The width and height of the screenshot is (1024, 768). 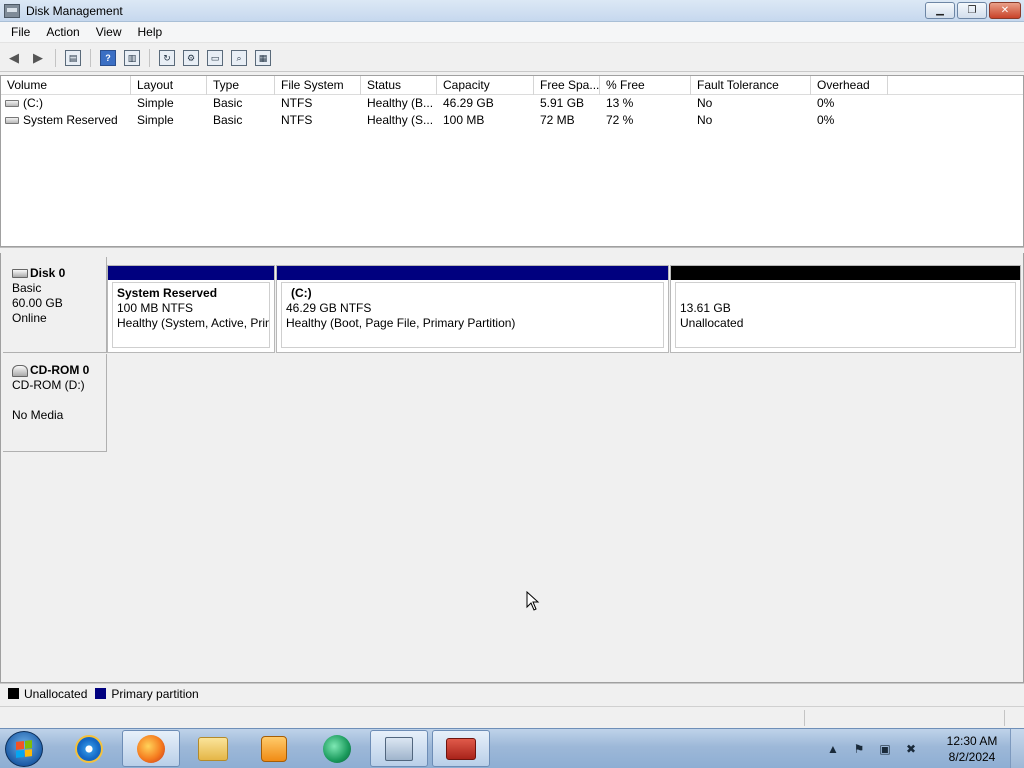 I want to click on back-button: ◀, so click(x=14, y=58).